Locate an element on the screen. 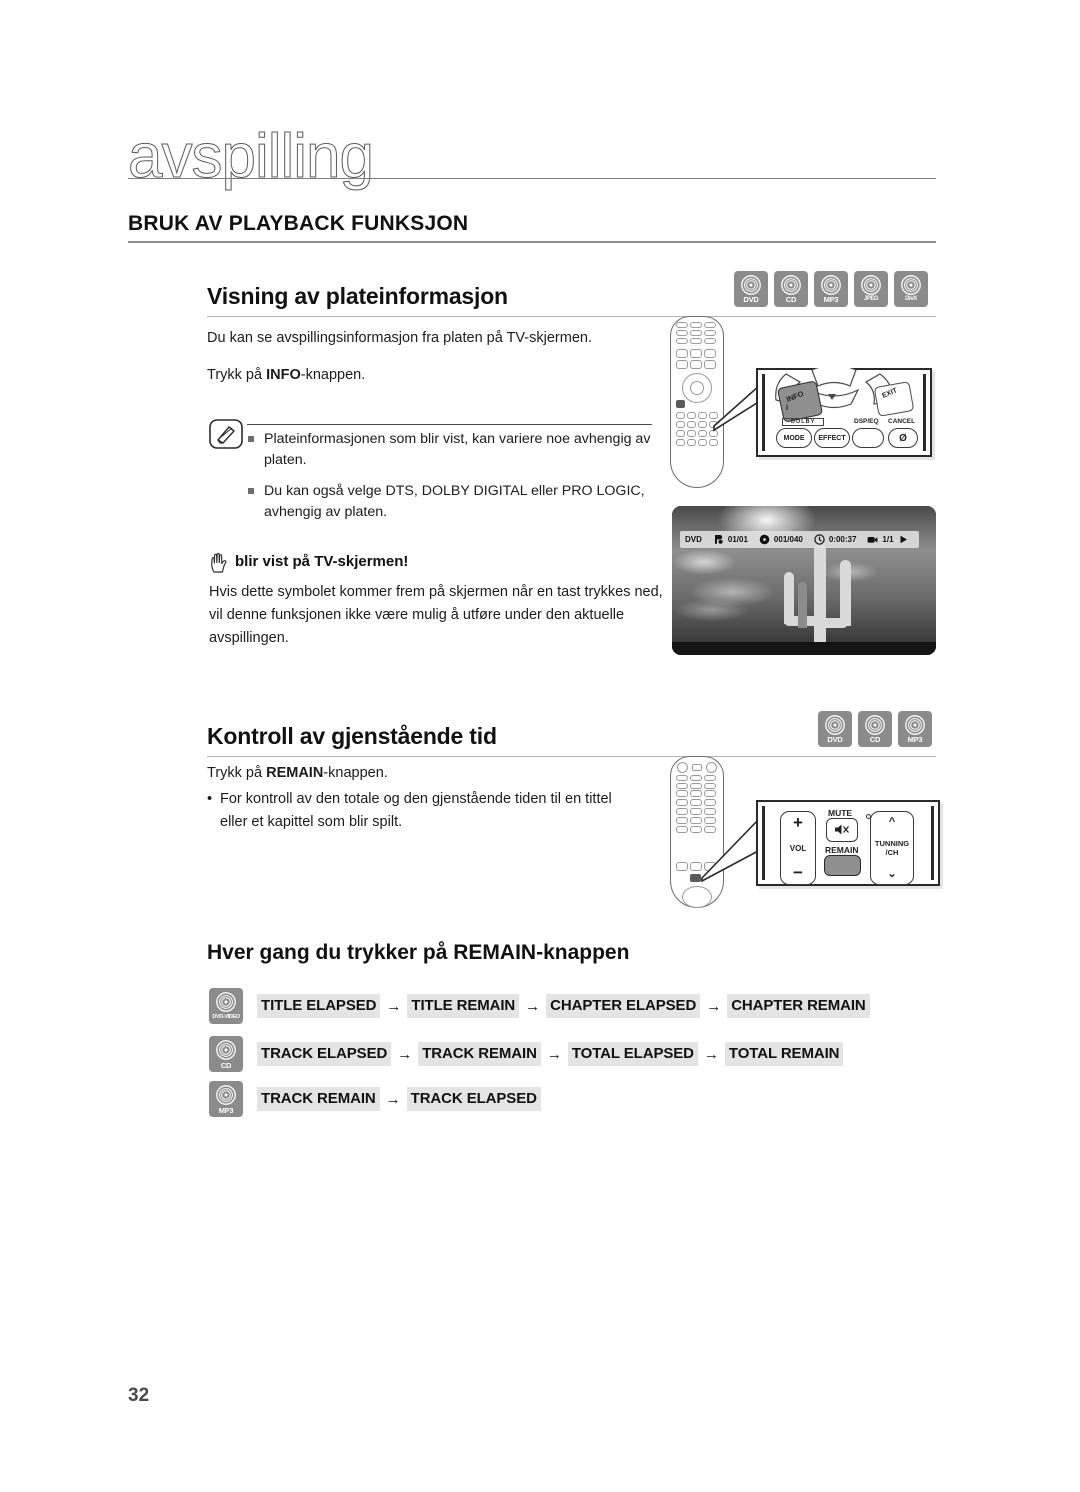 This screenshot has height=1492, width=1080. tv-sky-background is located at coordinates (804, 580).